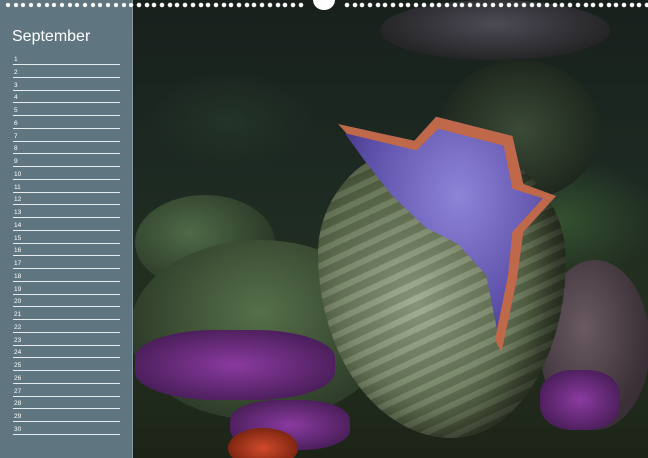 The width and height of the screenshot is (648, 458). I want to click on day-number: 25, so click(18, 365).